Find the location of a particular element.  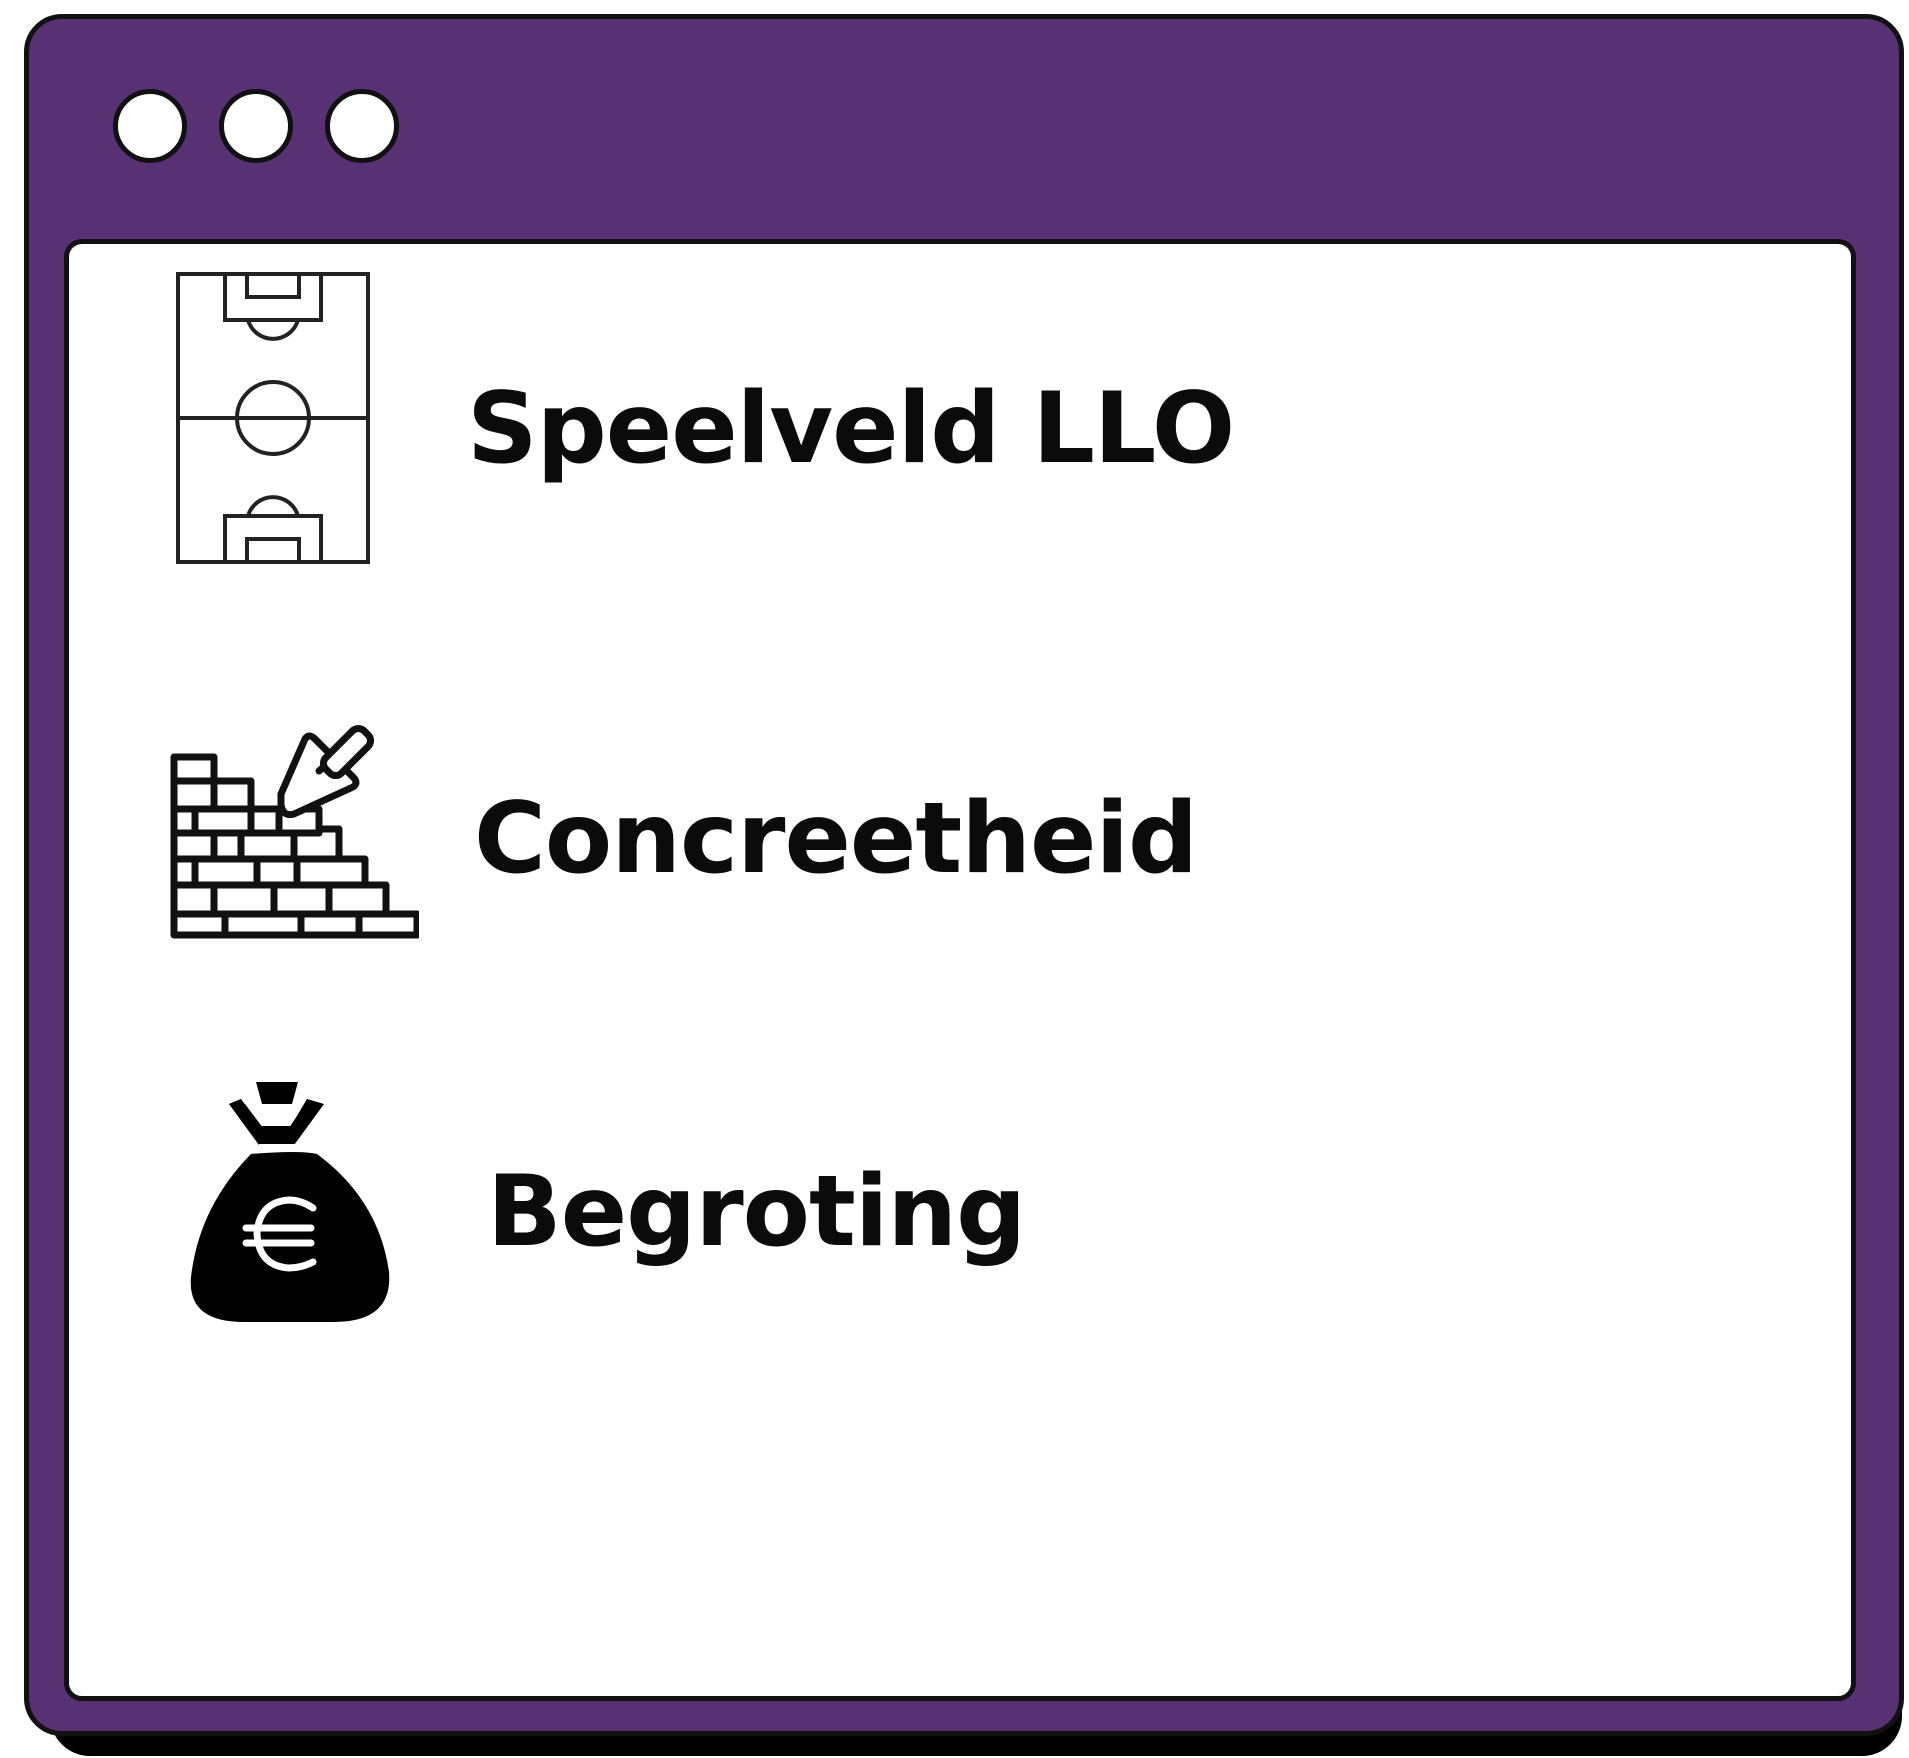

item-label: Begroting is located at coordinates (756, 1212).